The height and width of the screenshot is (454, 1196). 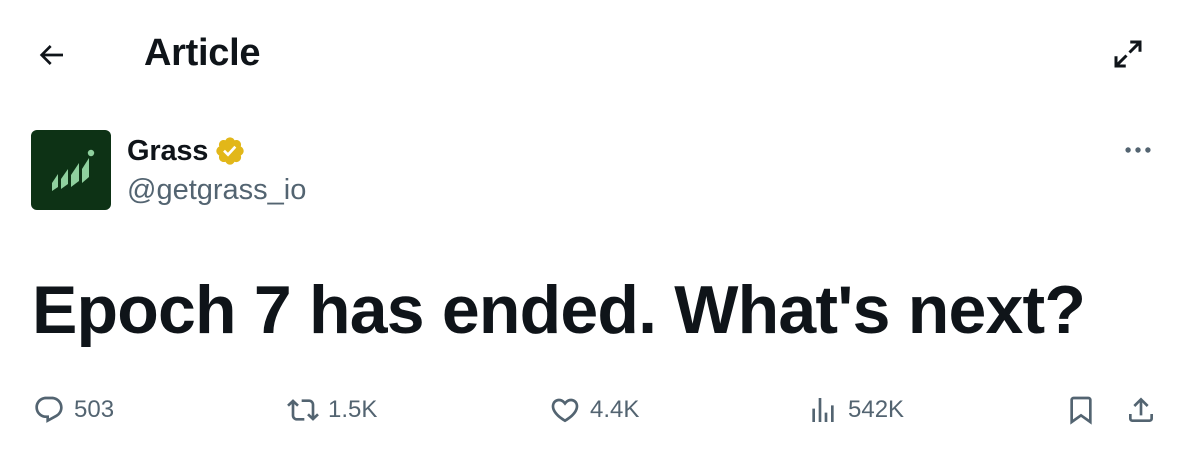 What do you see at coordinates (303, 410) in the screenshot?
I see `repost-icon` at bounding box center [303, 410].